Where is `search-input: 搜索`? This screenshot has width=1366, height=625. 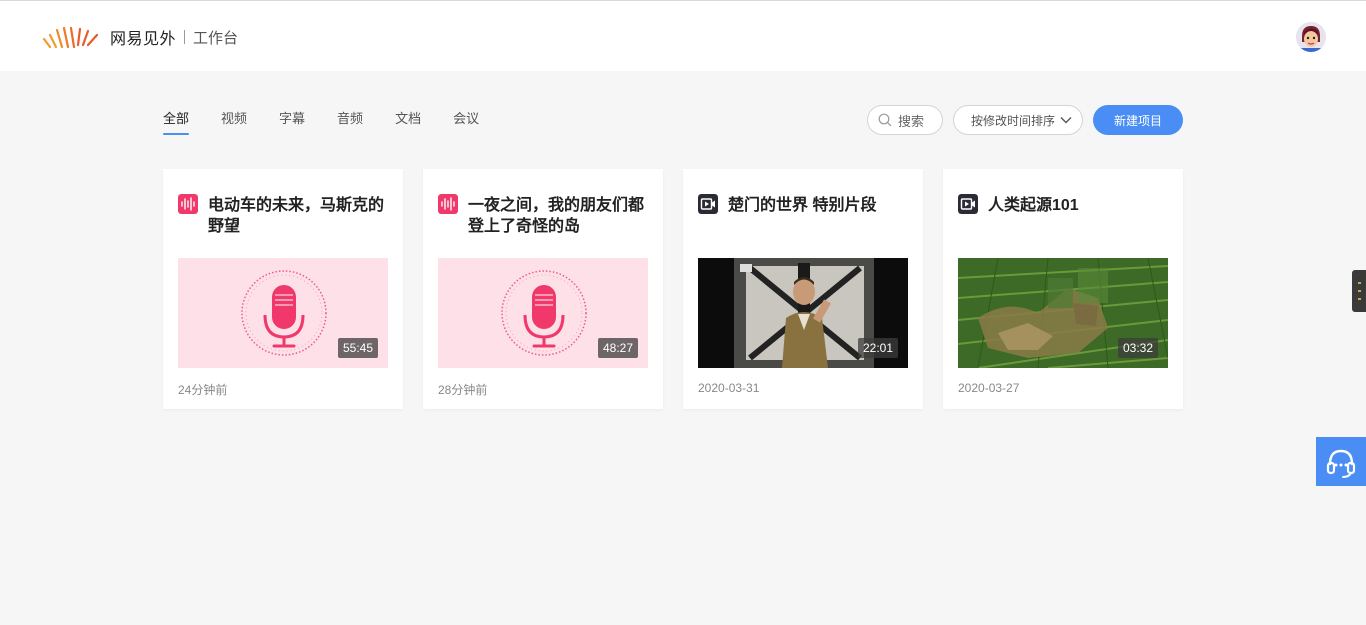
search-input: 搜索 is located at coordinates (905, 120).